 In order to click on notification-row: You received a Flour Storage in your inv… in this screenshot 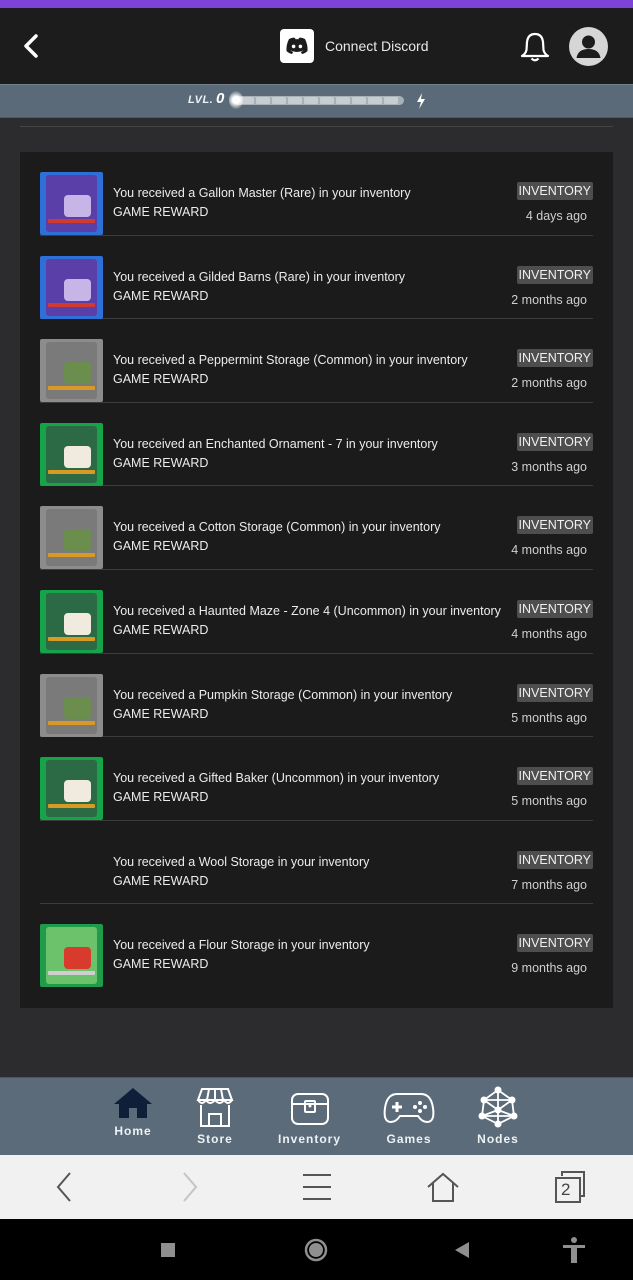, I will do `click(316, 946)`.